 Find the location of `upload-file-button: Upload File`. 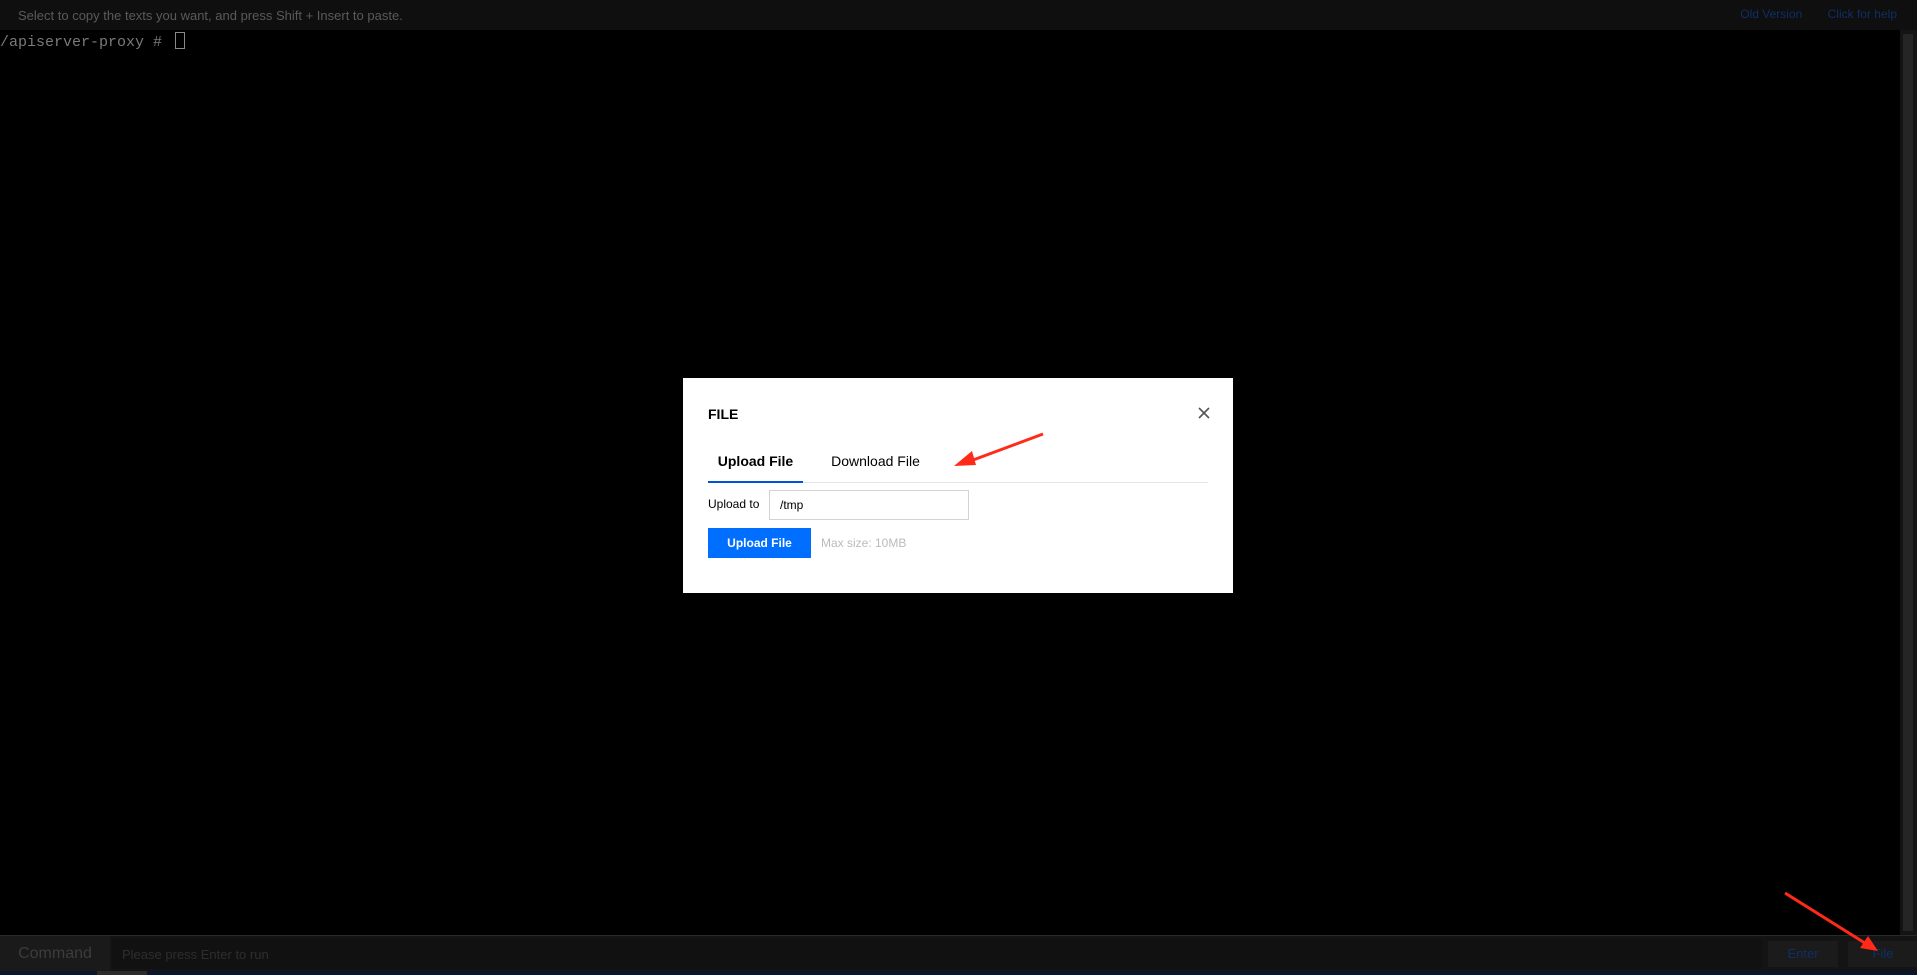

upload-file-button: Upload File is located at coordinates (759, 543).